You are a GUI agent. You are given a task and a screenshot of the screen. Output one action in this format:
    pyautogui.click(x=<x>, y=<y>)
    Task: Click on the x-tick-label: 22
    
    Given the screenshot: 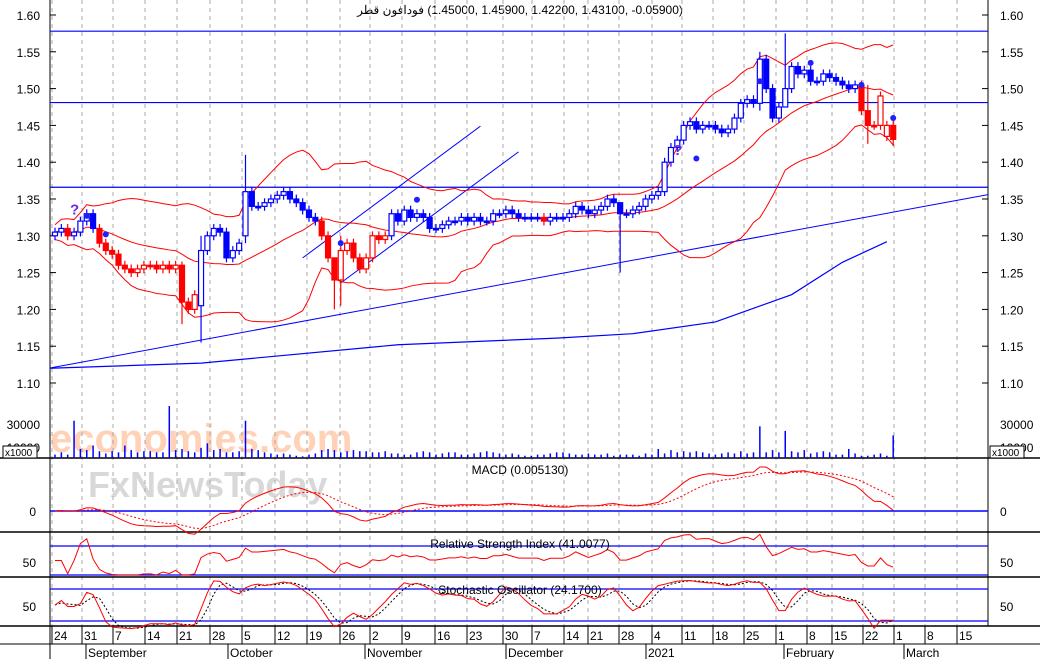 What is the action you would take?
    pyautogui.click(x=872, y=636)
    